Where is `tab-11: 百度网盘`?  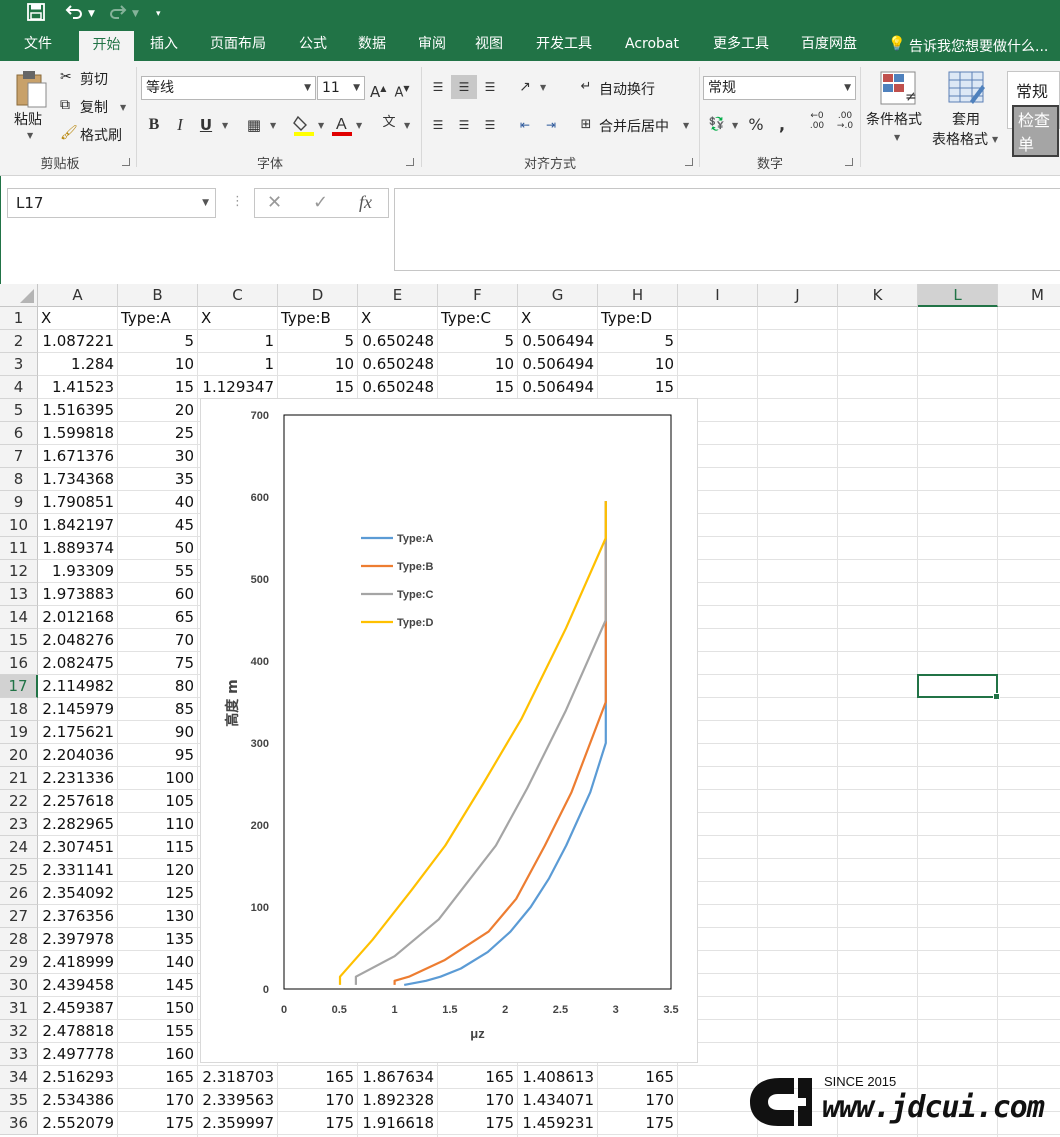 tab-11: 百度网盘 is located at coordinates (829, 44).